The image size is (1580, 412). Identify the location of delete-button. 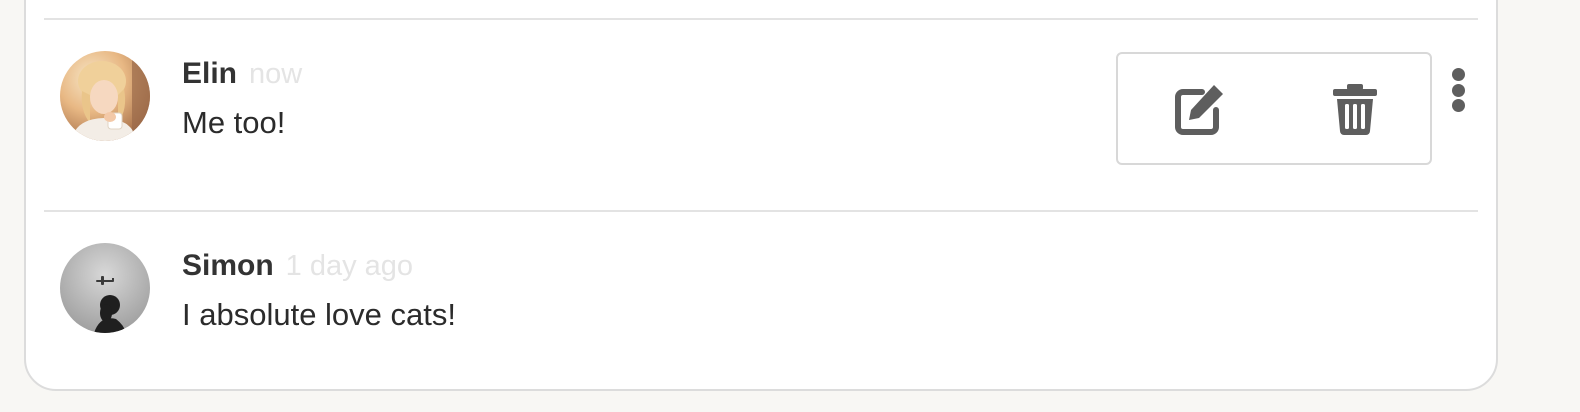
(1355, 108).